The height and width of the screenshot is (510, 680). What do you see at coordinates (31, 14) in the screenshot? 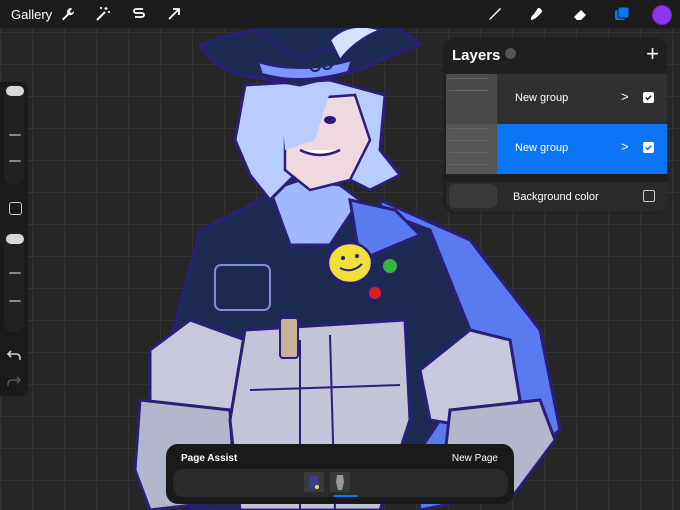
I see `gallery-button: Gallery` at bounding box center [31, 14].